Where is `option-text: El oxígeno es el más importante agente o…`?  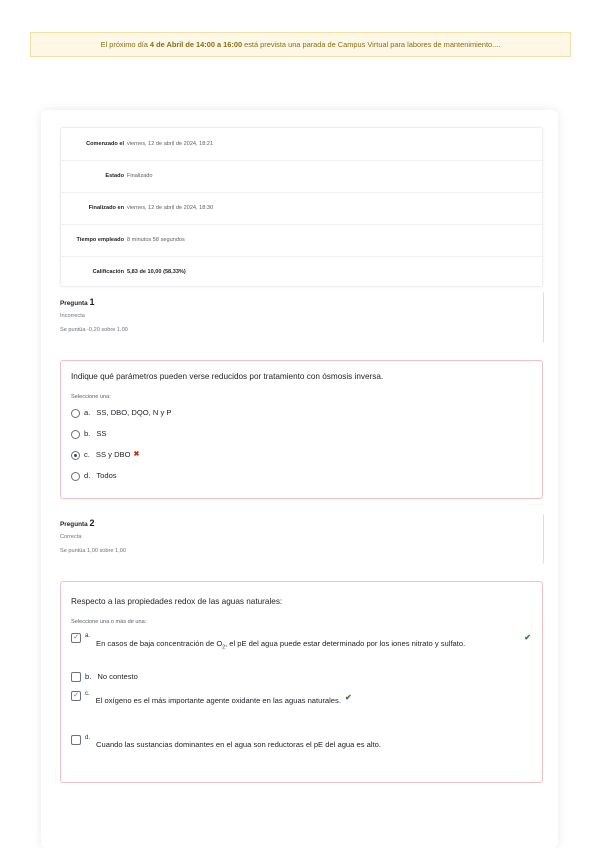
option-text: El oxígeno es el más importante agente o… is located at coordinates (218, 700).